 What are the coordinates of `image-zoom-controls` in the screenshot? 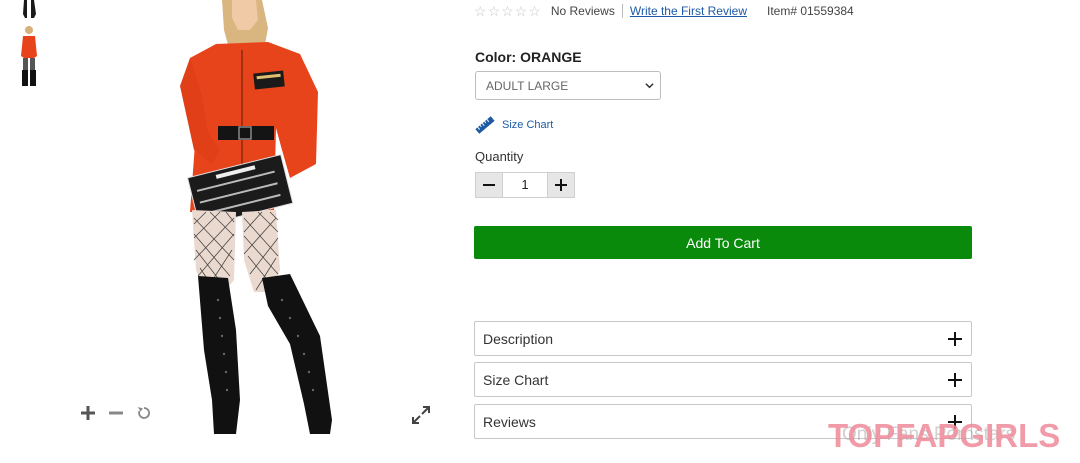 It's located at (116, 413).